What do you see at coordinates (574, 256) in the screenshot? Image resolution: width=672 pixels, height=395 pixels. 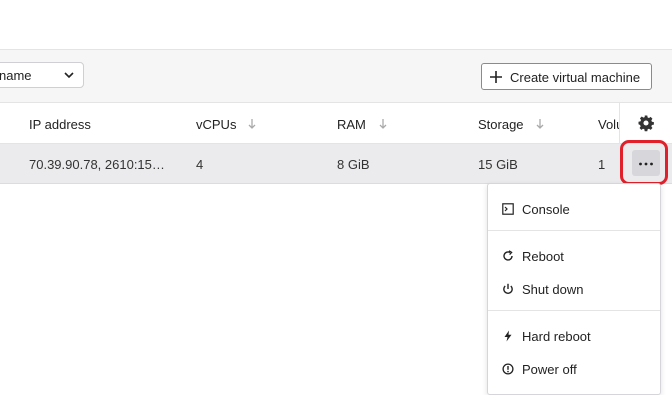 I see `menu-item-reboot: Reboot` at bounding box center [574, 256].